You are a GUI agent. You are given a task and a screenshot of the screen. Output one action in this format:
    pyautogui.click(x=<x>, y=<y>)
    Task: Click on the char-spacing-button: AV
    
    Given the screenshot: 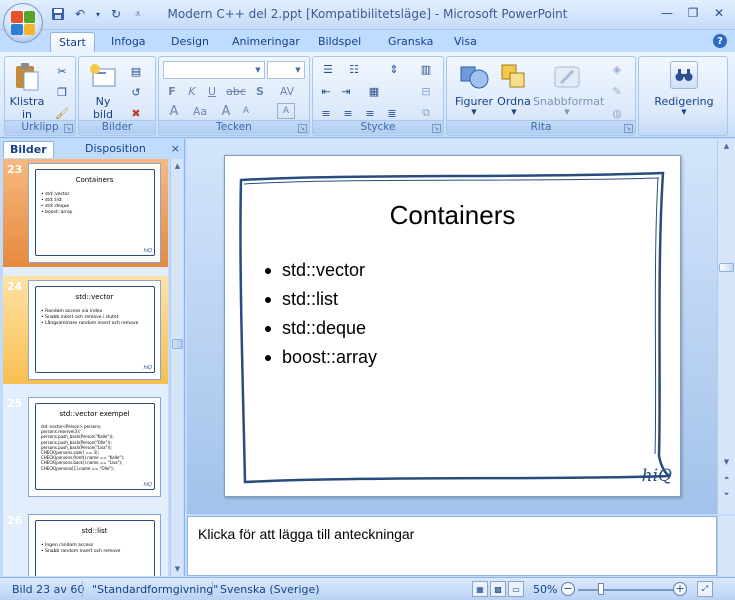 What is the action you would take?
    pyautogui.click(x=287, y=91)
    